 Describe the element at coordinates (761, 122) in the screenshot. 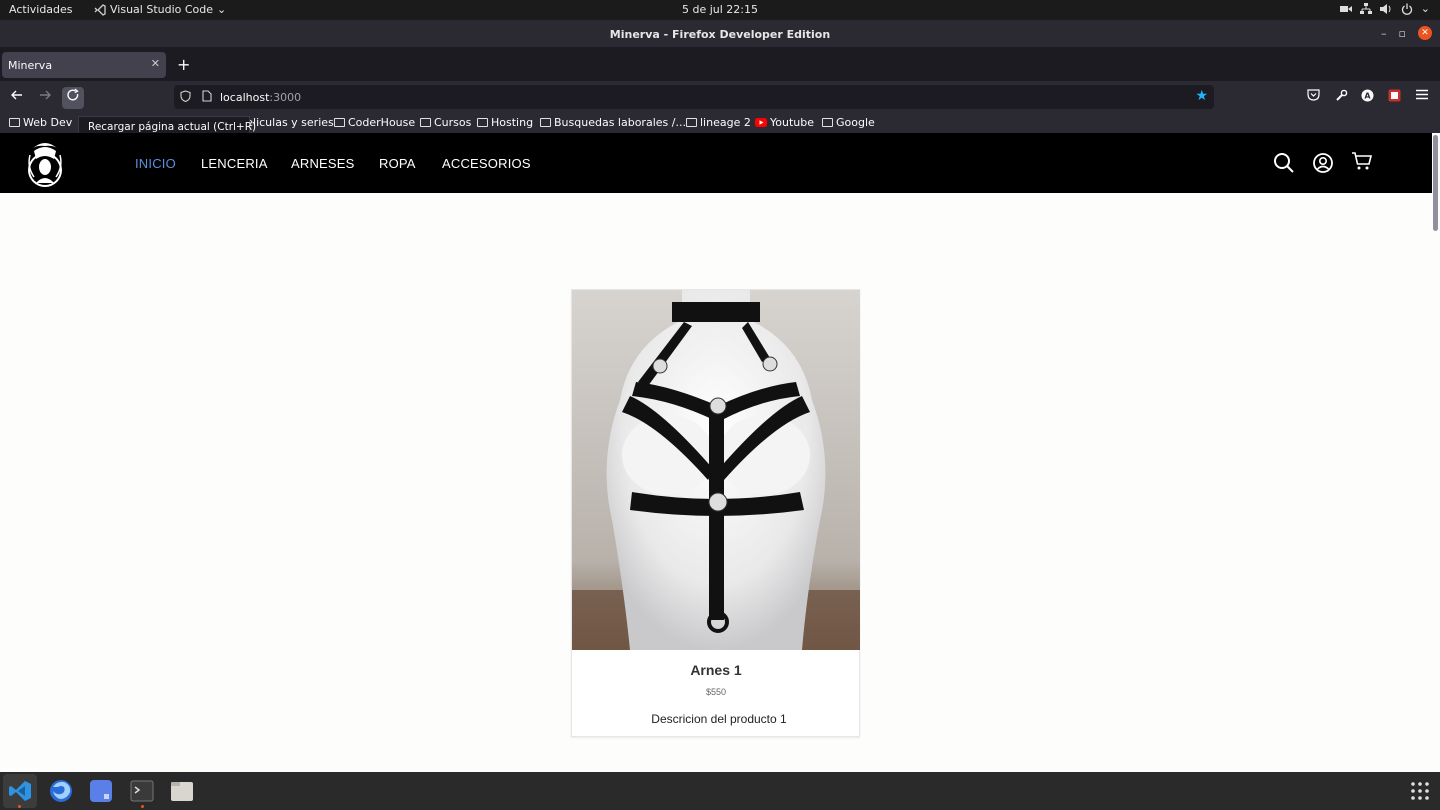

I see `youtube-icon` at that location.